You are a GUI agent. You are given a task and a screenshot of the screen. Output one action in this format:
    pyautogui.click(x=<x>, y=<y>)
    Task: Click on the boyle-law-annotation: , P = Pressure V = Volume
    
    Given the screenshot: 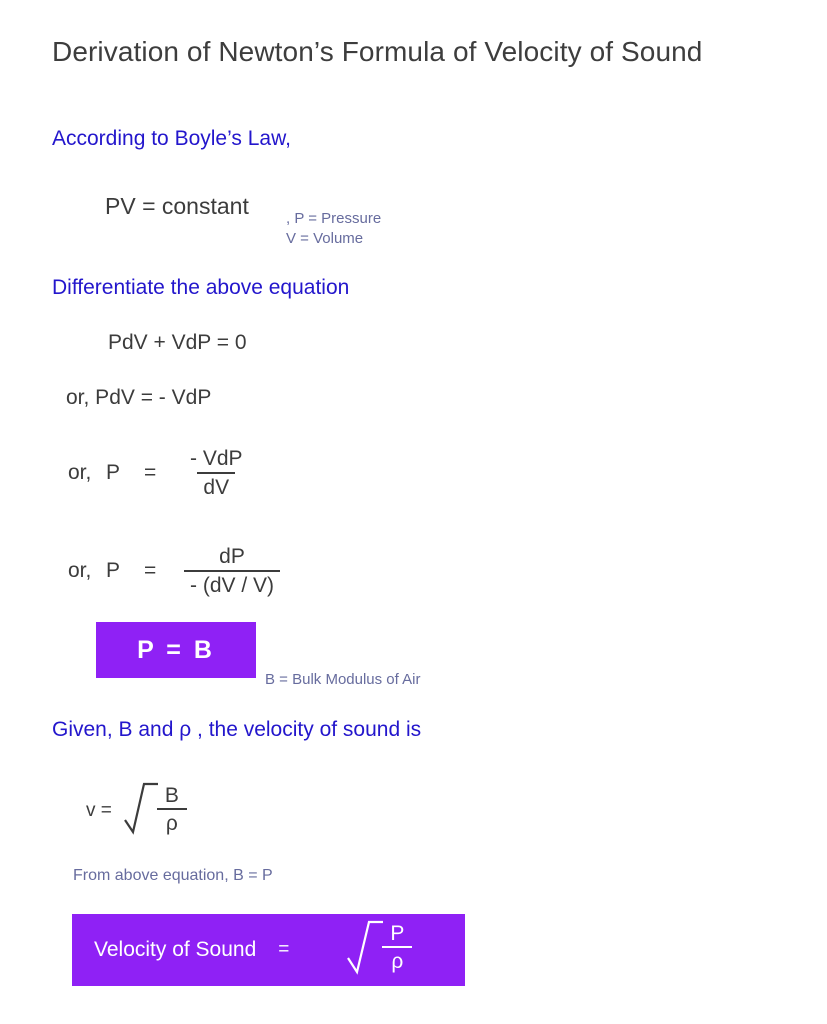 What is the action you would take?
    pyautogui.click(x=333, y=229)
    